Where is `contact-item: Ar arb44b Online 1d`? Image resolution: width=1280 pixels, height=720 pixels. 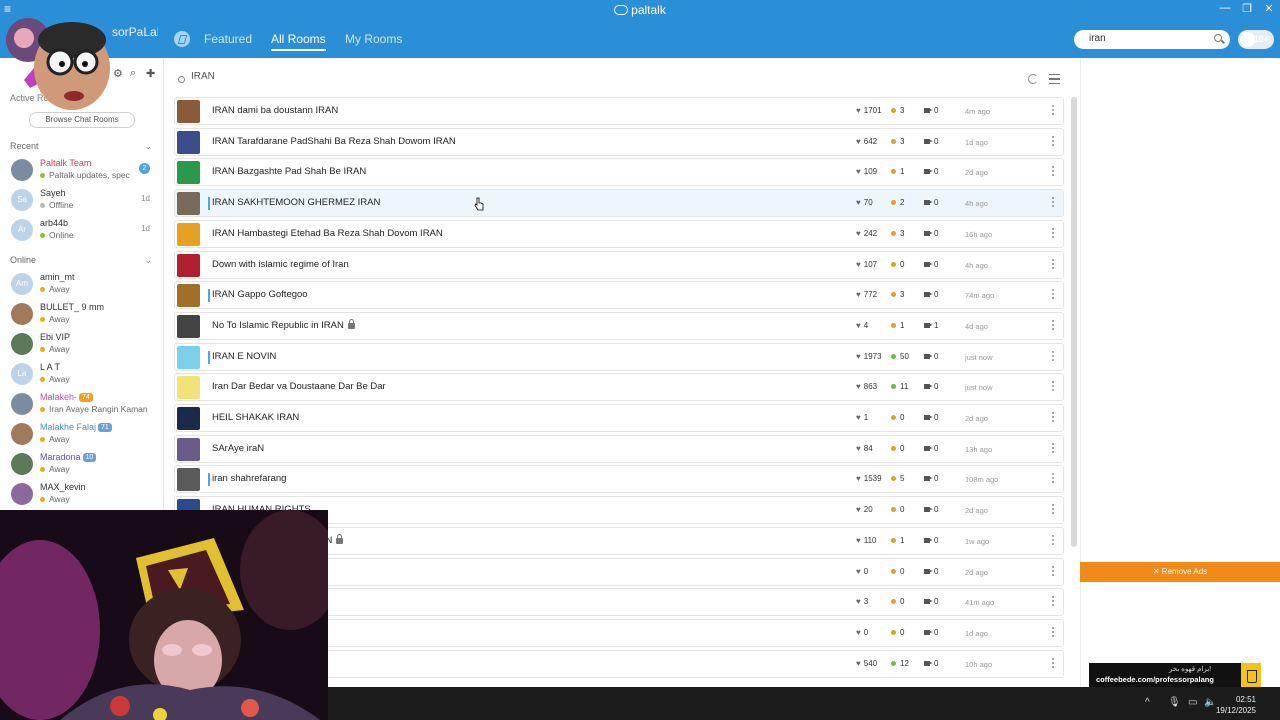 contact-item: Ar arb44b Online 1d is located at coordinates (81, 231).